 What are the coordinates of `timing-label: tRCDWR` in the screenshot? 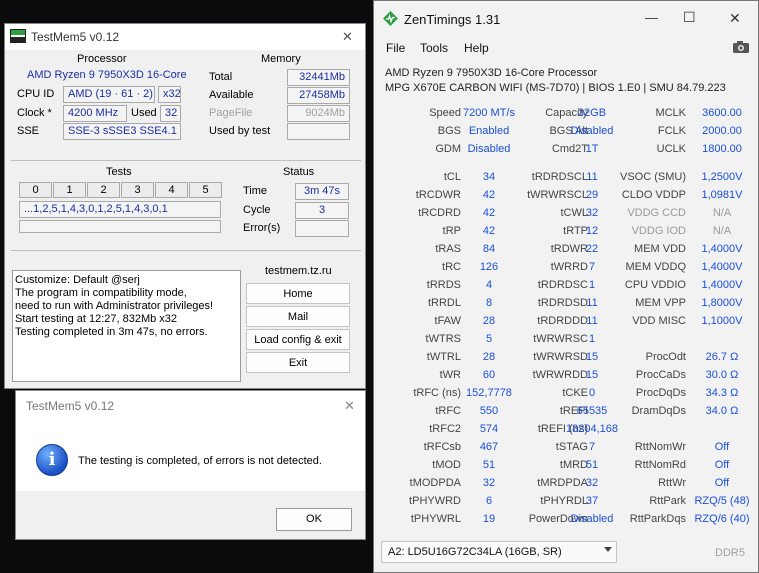 It's located at (438, 195).